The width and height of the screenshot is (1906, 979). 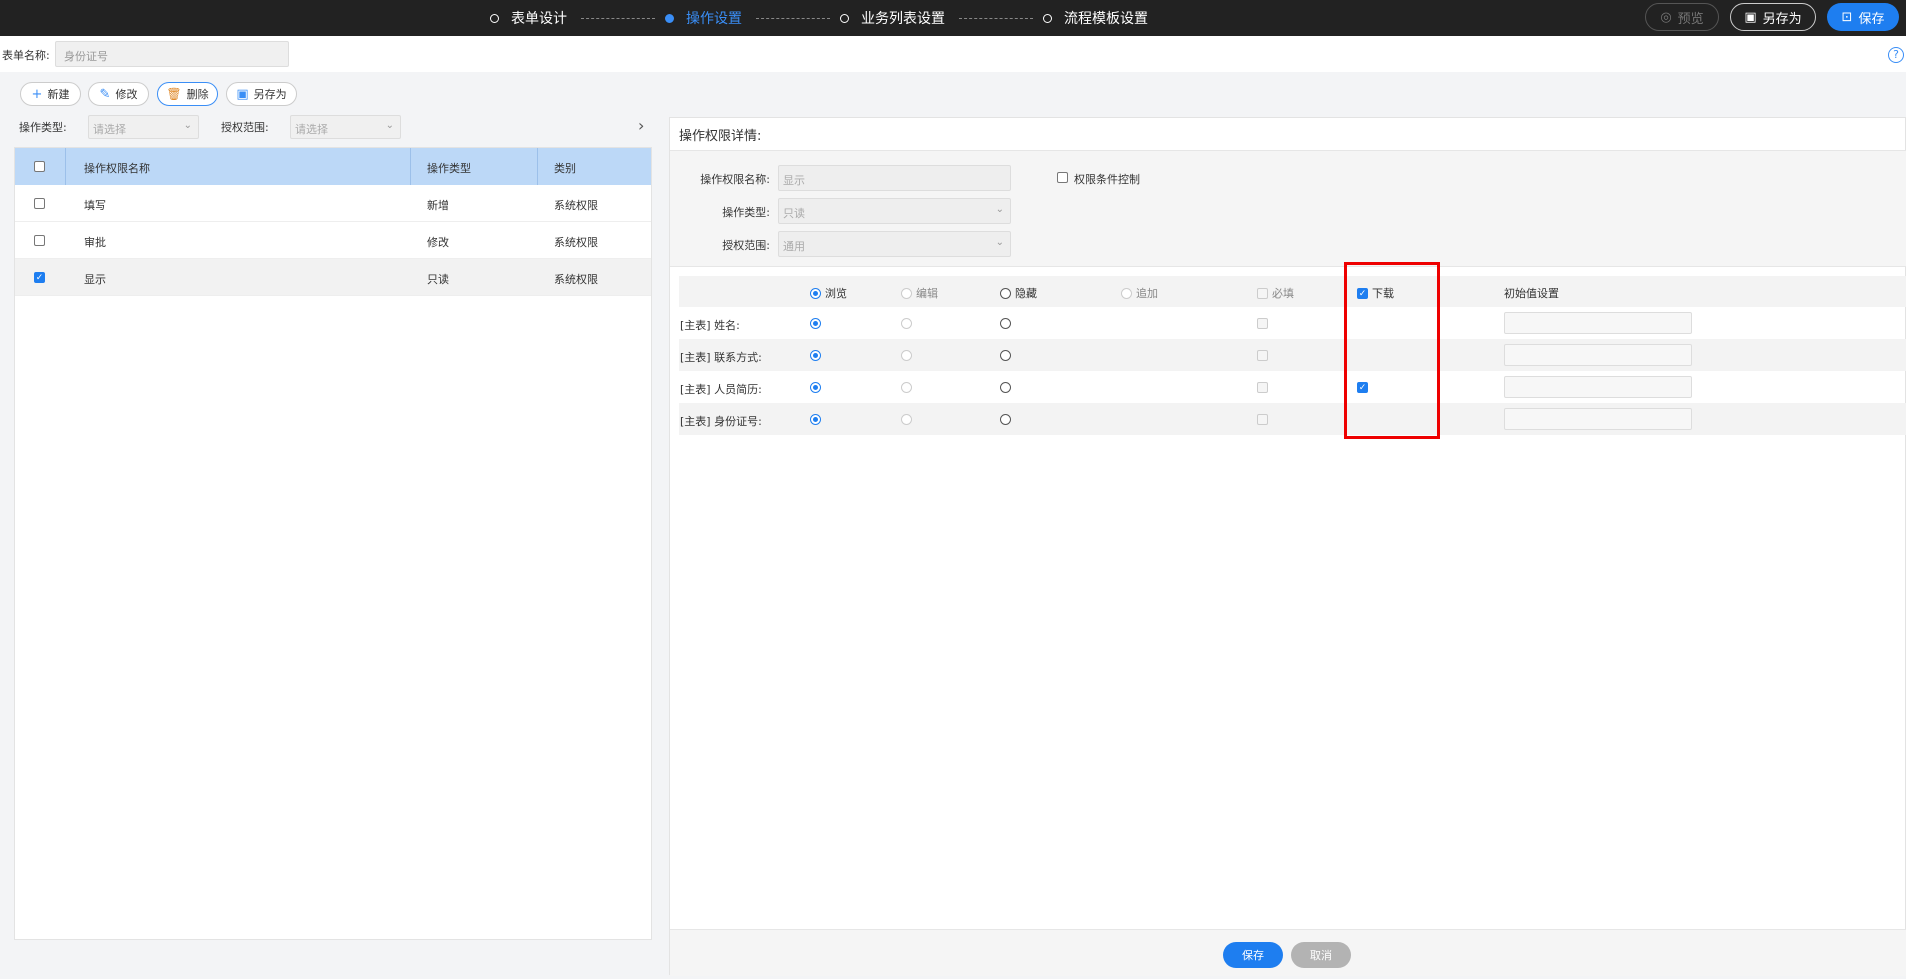 I want to click on required-all-checkbox-group: 必填, so click(x=1275, y=293).